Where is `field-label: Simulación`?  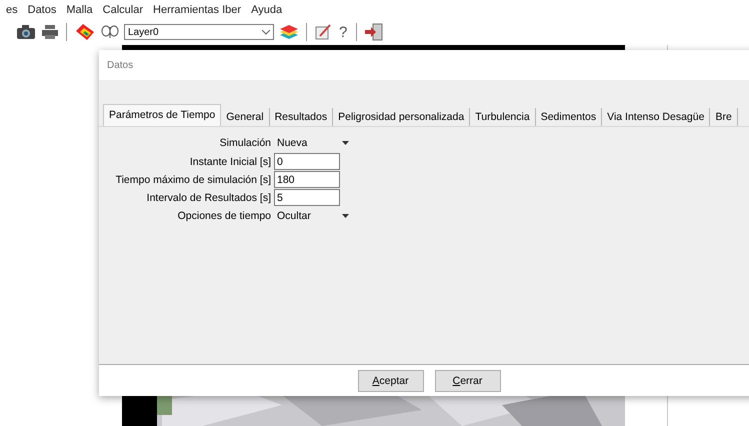 field-label: Simulación is located at coordinates (245, 143).